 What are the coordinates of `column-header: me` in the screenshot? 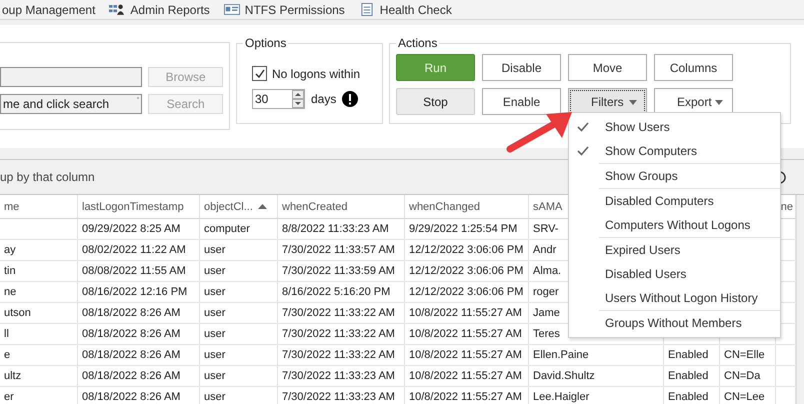 It's located at (39, 206).